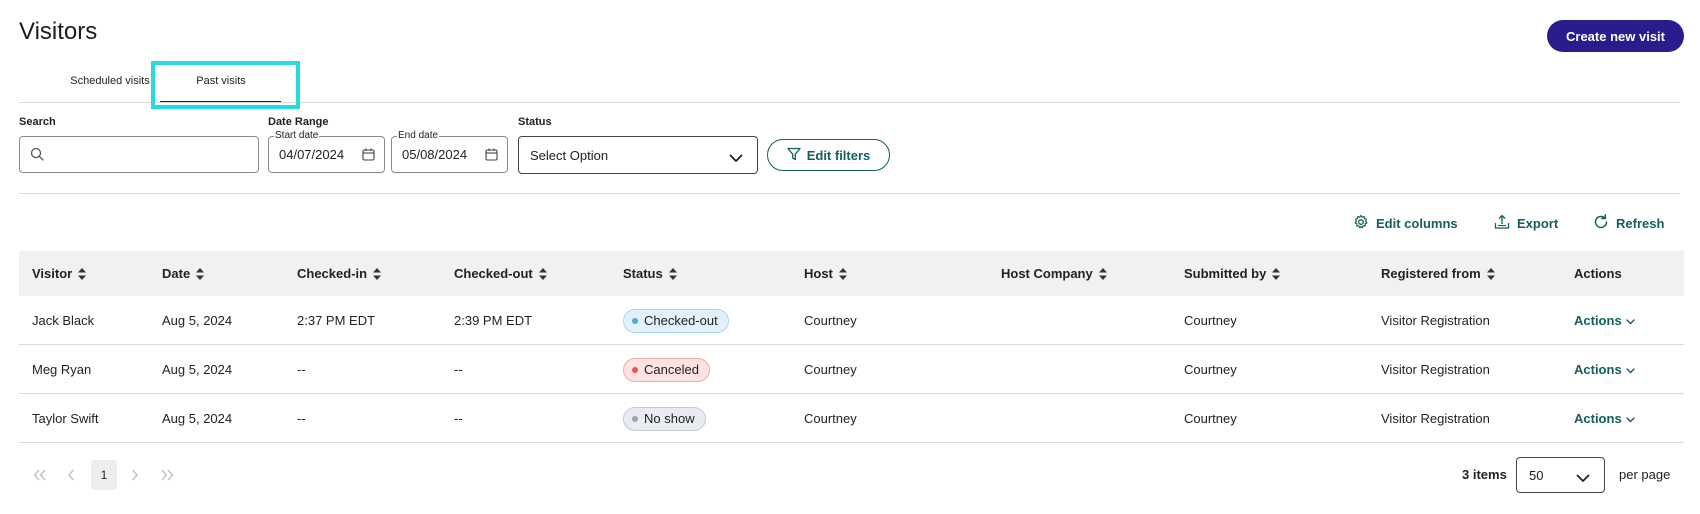  I want to click on checked-out-cell: 2:39 PM EDT, so click(493, 320).